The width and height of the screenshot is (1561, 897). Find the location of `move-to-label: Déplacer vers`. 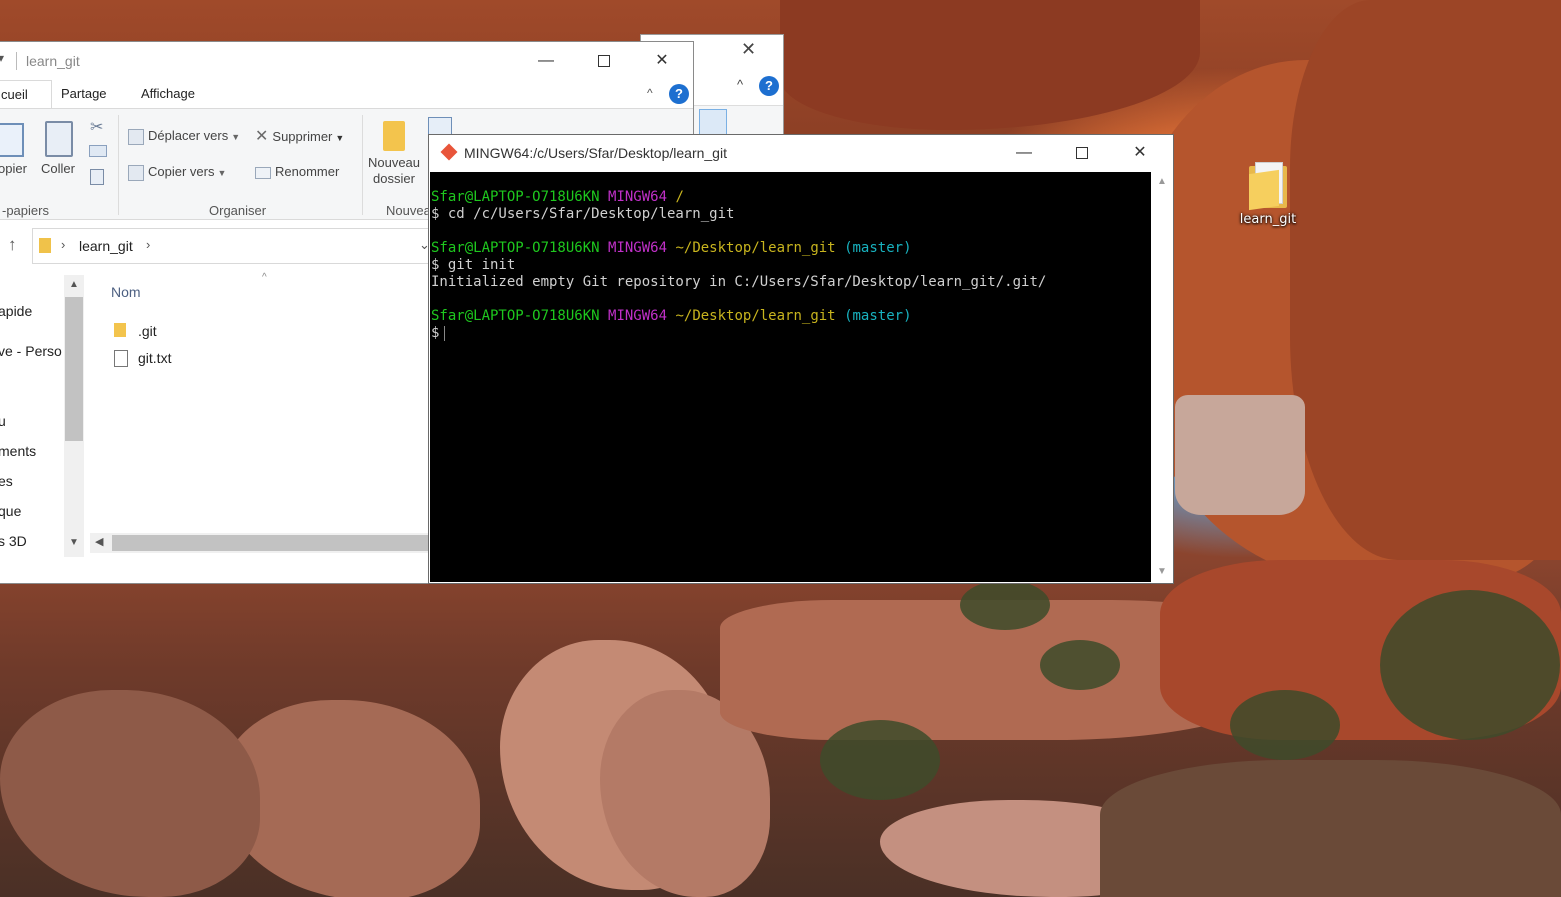

move-to-label: Déplacer vers is located at coordinates (188, 135).